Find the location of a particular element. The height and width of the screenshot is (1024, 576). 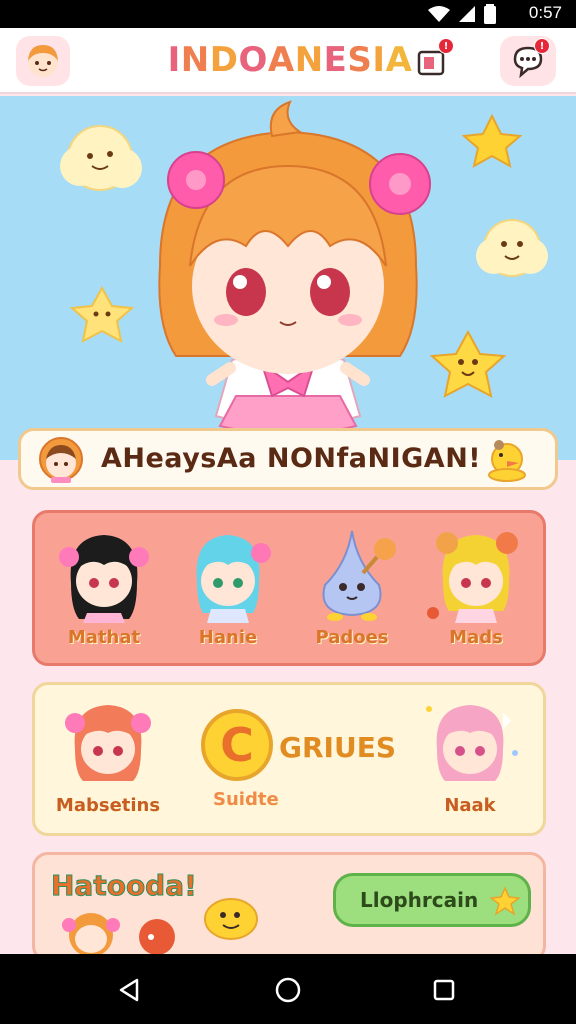

star-icon is located at coordinates (505, 901).